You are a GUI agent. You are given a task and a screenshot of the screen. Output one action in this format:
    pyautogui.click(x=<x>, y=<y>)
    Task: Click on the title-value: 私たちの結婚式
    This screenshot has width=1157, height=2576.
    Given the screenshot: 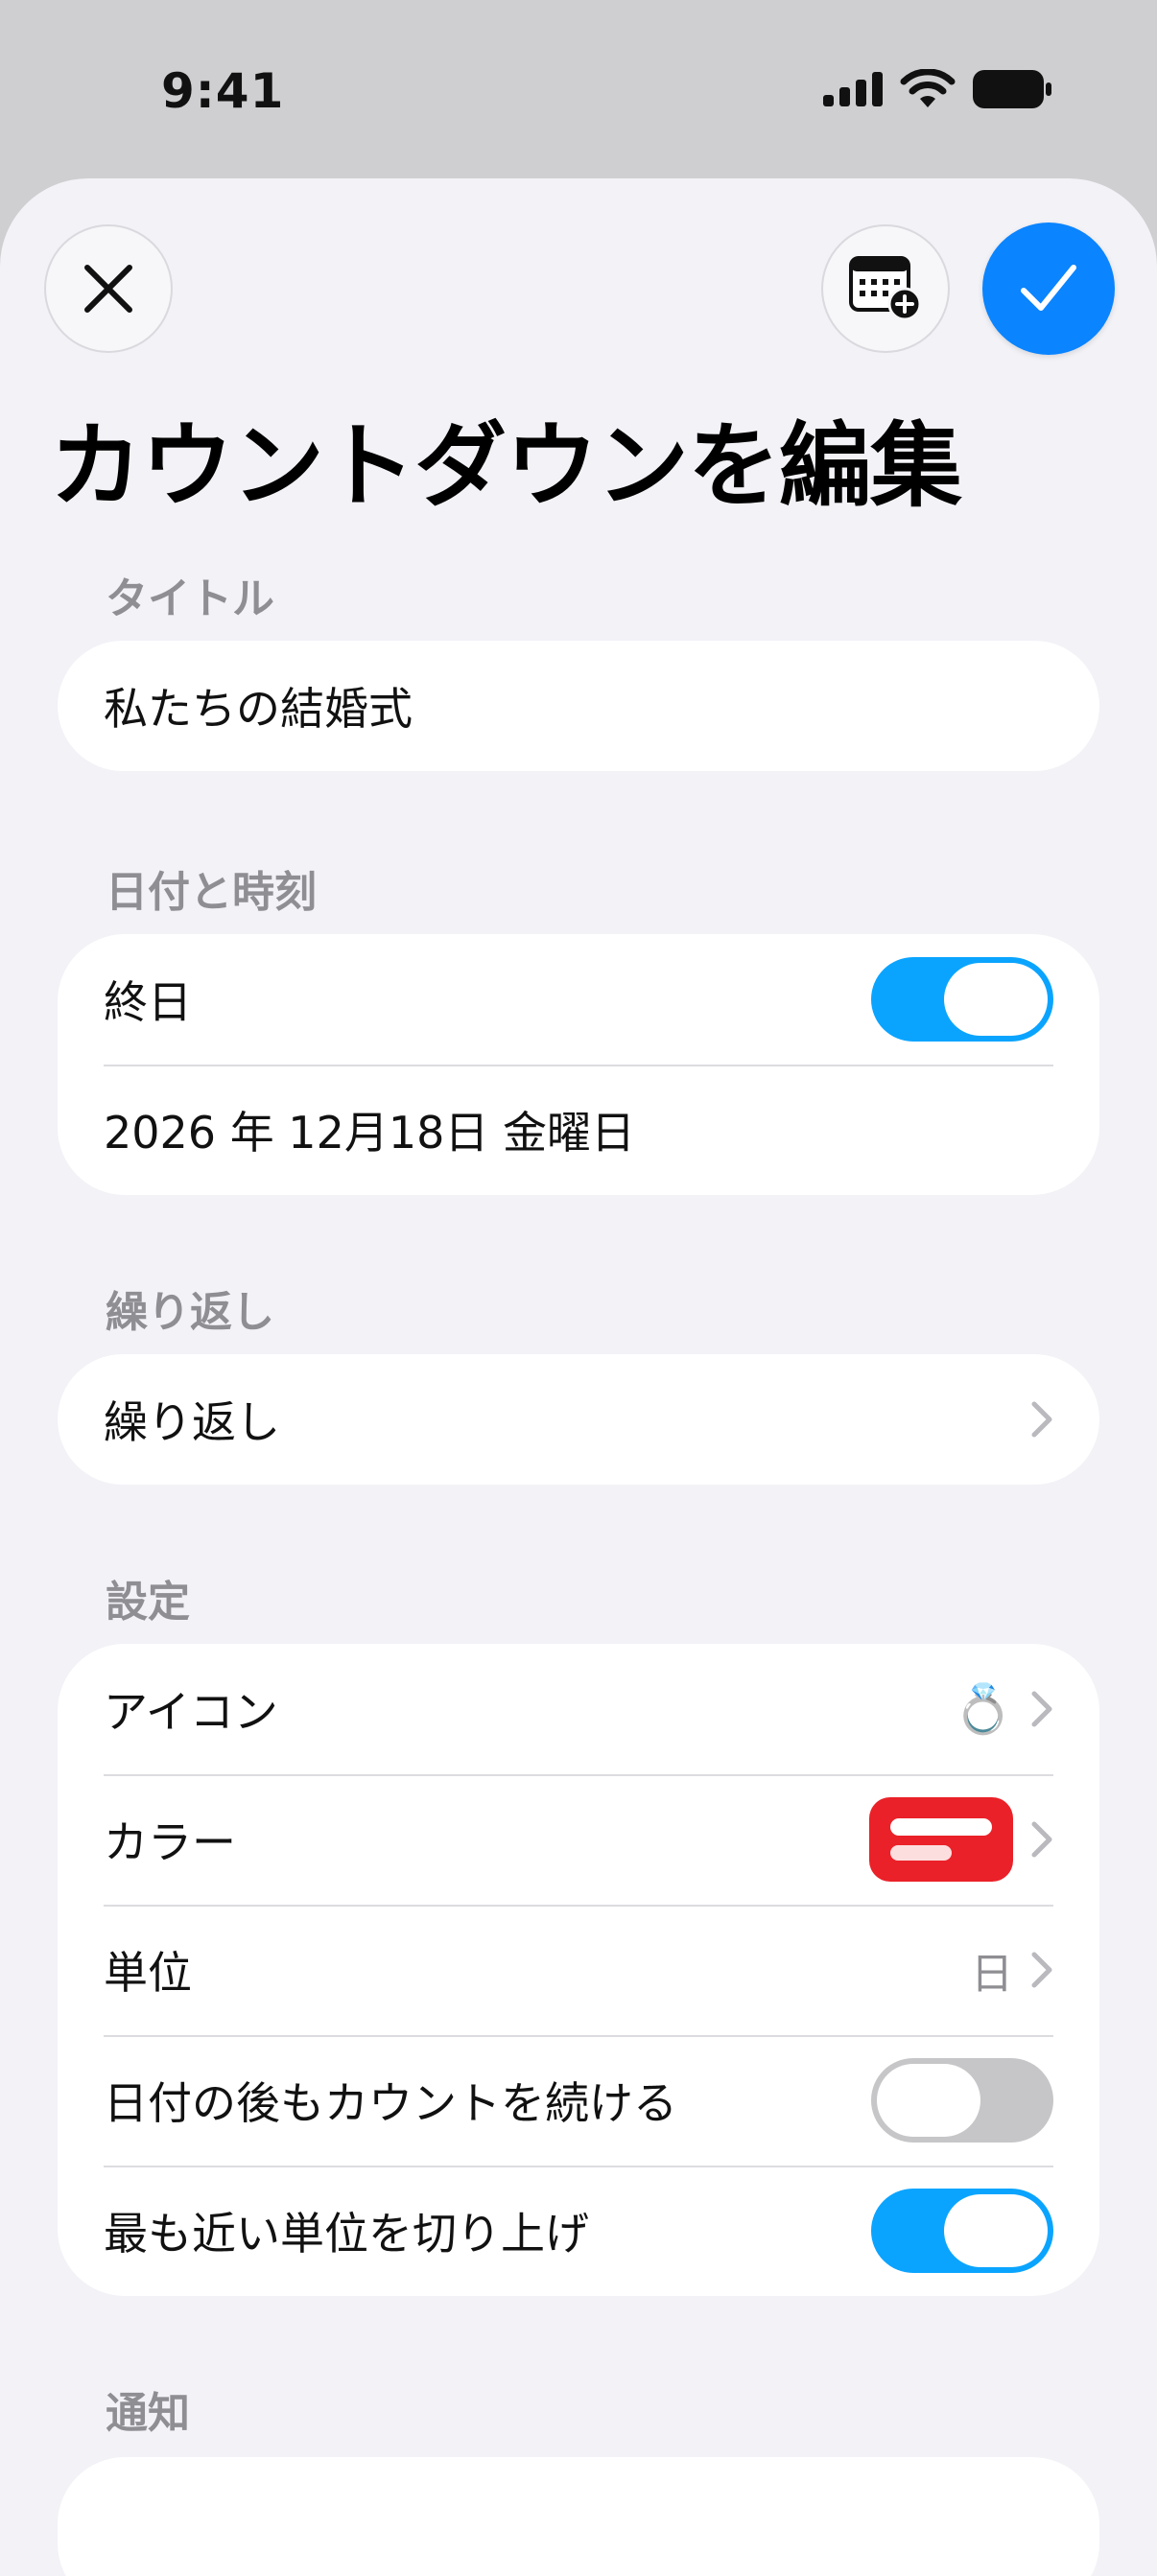 What is the action you would take?
    pyautogui.click(x=258, y=709)
    